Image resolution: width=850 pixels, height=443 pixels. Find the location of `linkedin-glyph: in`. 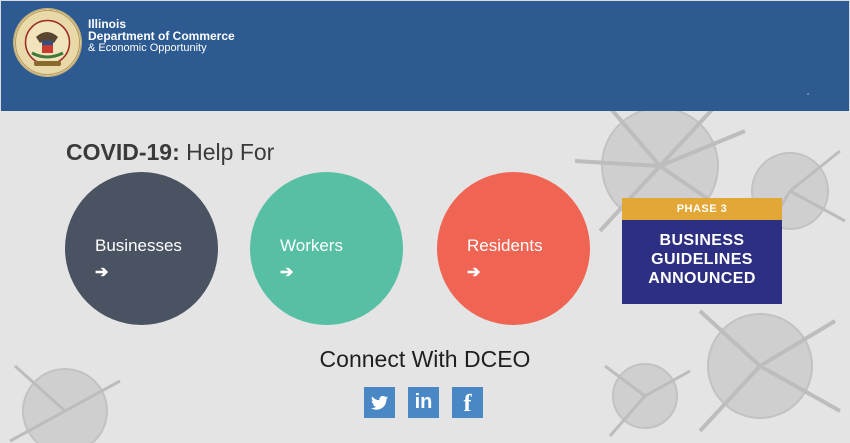

linkedin-glyph: in is located at coordinates (423, 402).